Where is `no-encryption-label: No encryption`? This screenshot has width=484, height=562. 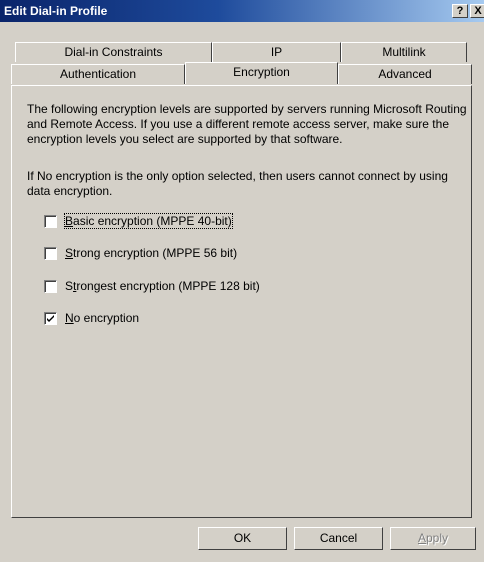
no-encryption-label: No encryption is located at coordinates (102, 318).